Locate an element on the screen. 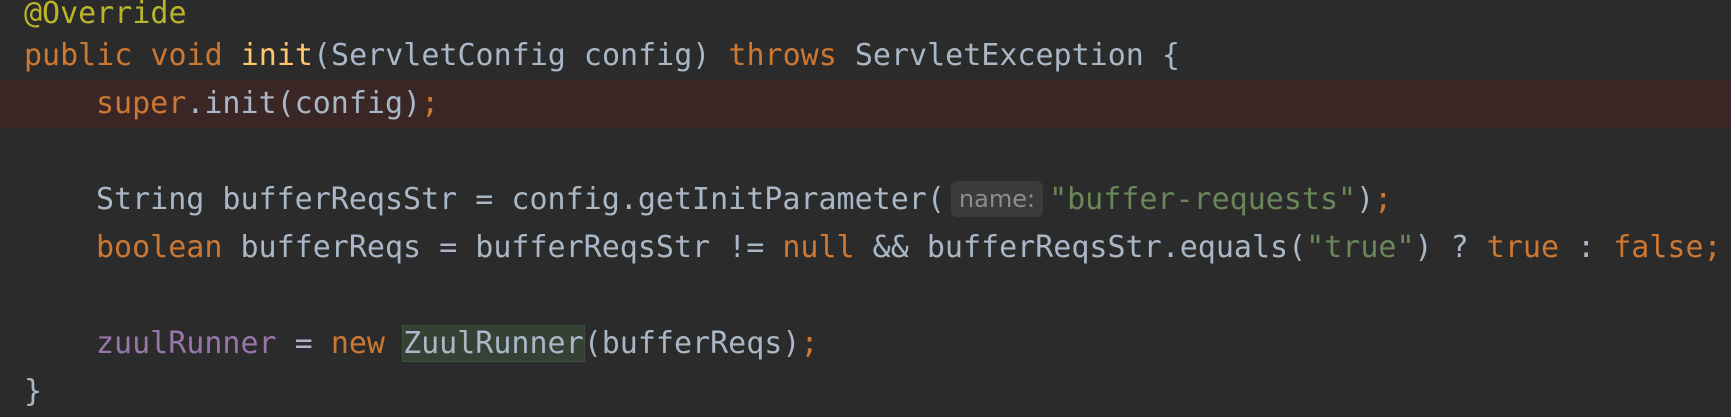 The image size is (1731, 417). keyword-boolean: boolean is located at coordinates (159, 247).